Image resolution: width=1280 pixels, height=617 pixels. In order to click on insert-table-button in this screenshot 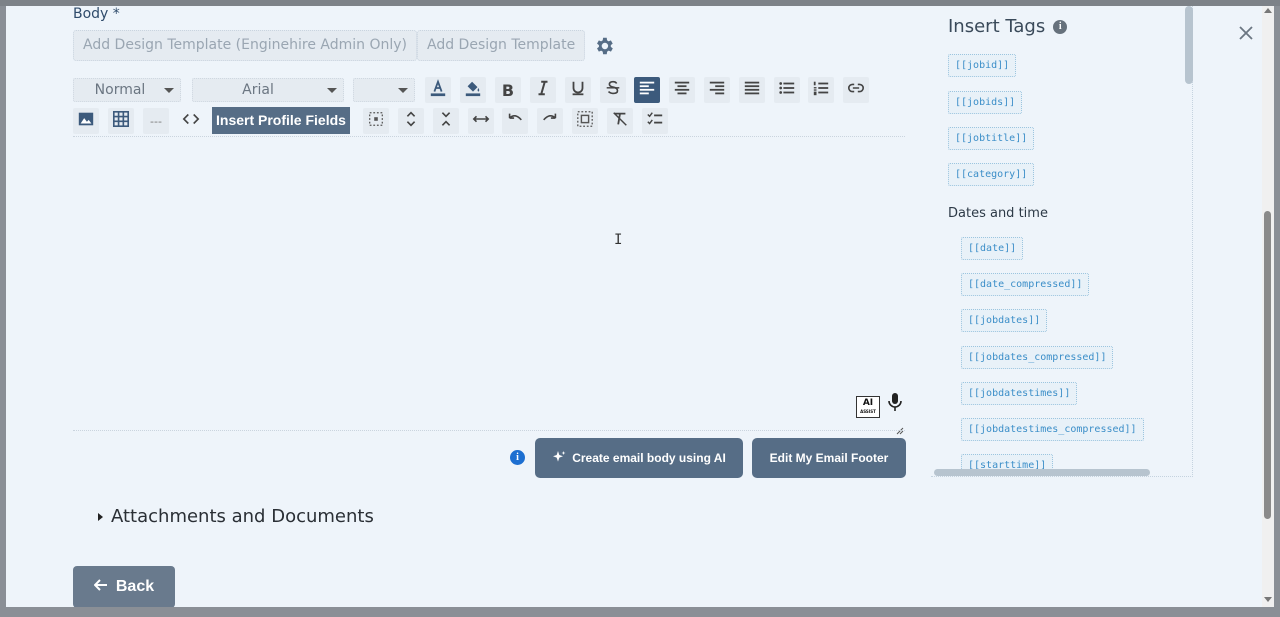, I will do `click(121, 121)`.